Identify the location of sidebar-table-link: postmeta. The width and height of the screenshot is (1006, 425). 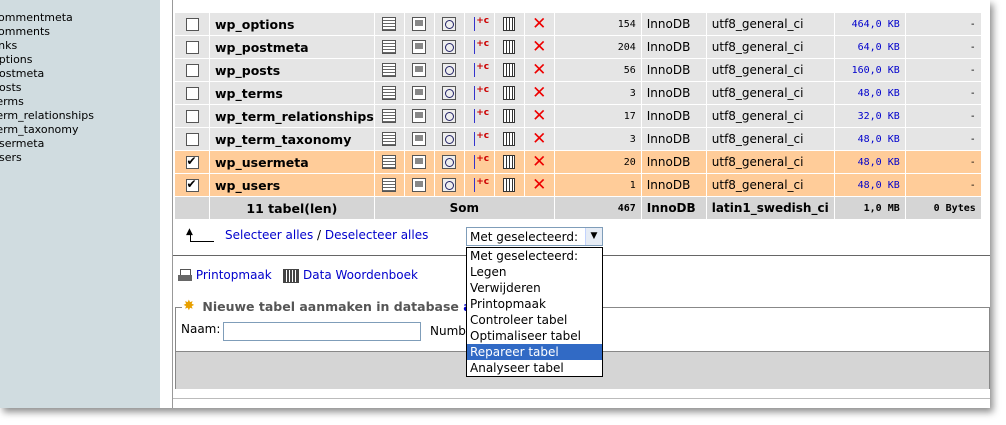
(80, 74).